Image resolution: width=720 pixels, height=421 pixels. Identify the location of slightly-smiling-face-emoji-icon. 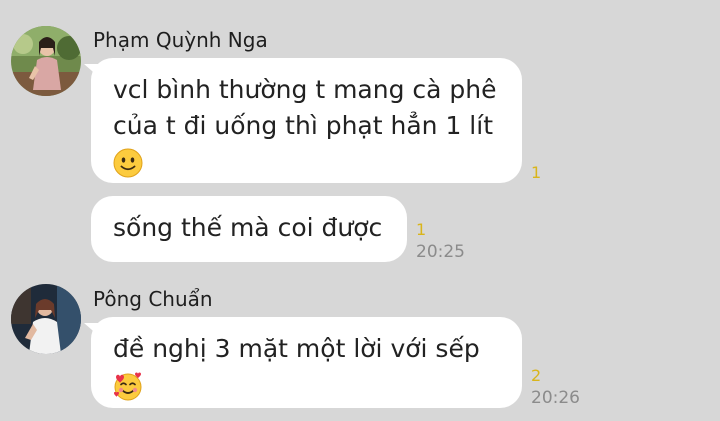
(128, 163).